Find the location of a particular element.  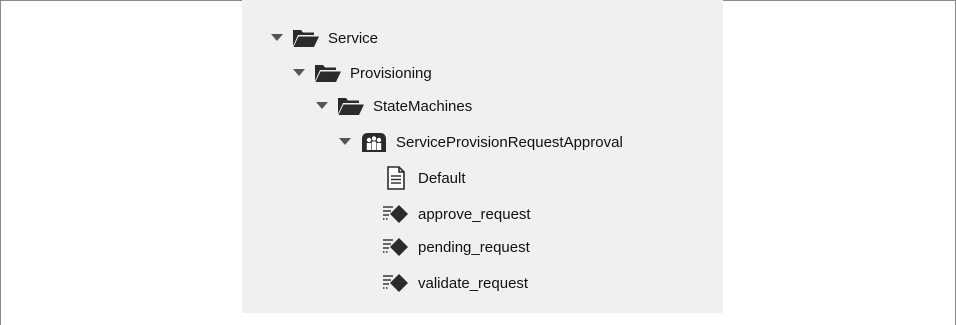

tree-node-label: pending_request is located at coordinates (474, 247).